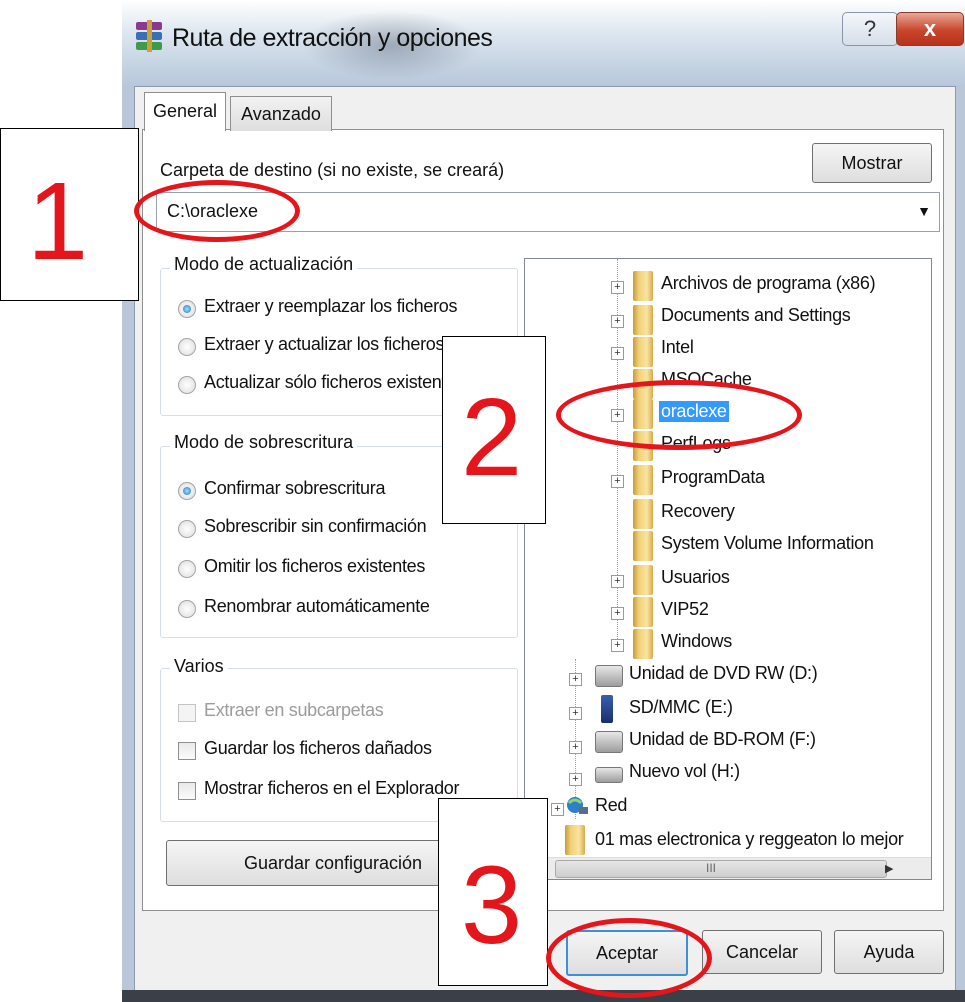  What do you see at coordinates (187, 529) in the screenshot?
I see `radio-overwrite-no-confirm` at bounding box center [187, 529].